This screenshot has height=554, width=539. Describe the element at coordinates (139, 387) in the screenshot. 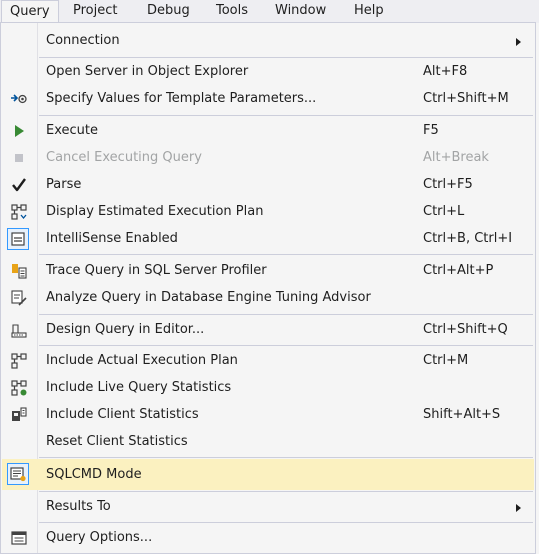

I see `menu-item-label: Include Live Query Statistics` at that location.